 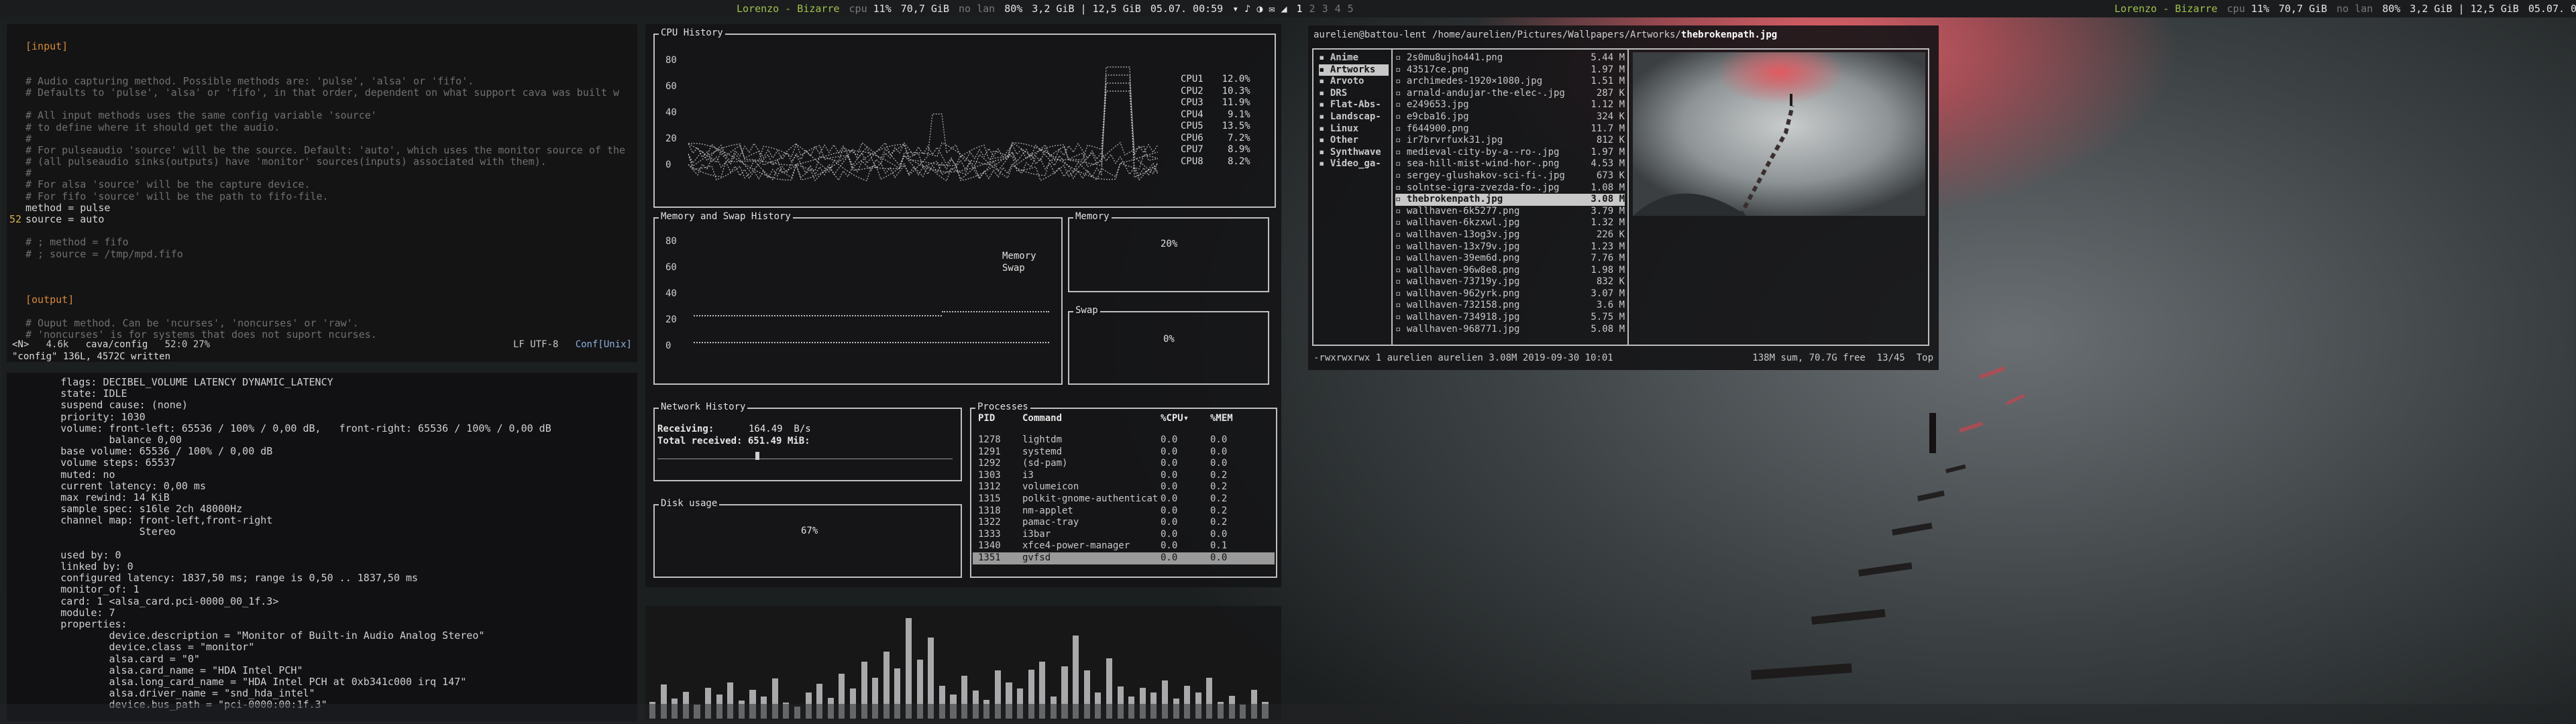 What do you see at coordinates (1124, 452) in the screenshot?
I see `process-row: 1291 systemd 0.0 0.0` at bounding box center [1124, 452].